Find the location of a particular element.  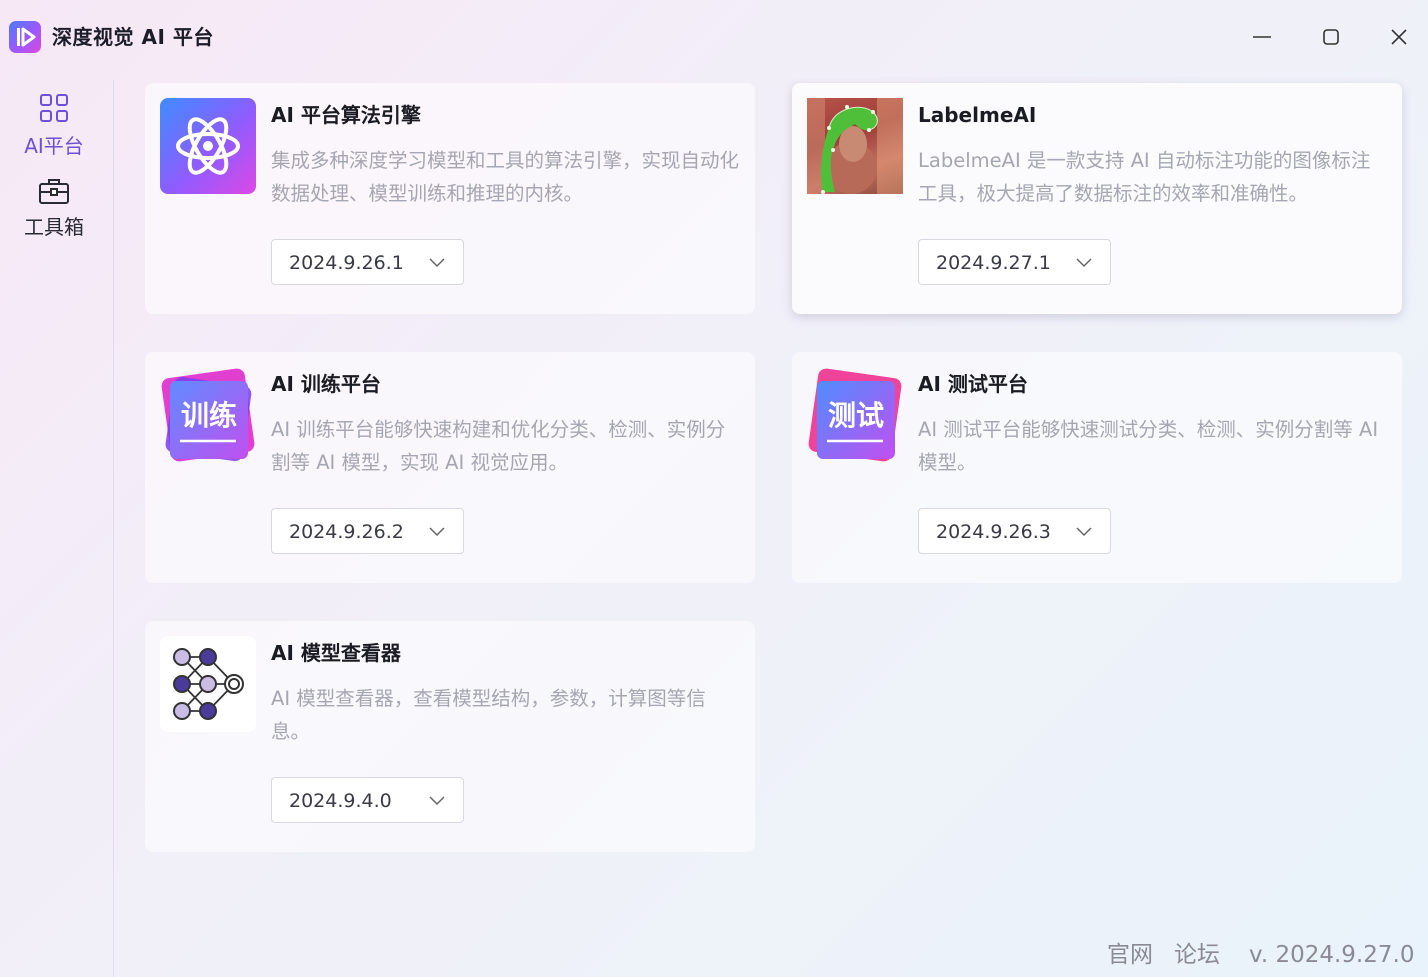

forum-link: 论坛 is located at coordinates (1197, 955).